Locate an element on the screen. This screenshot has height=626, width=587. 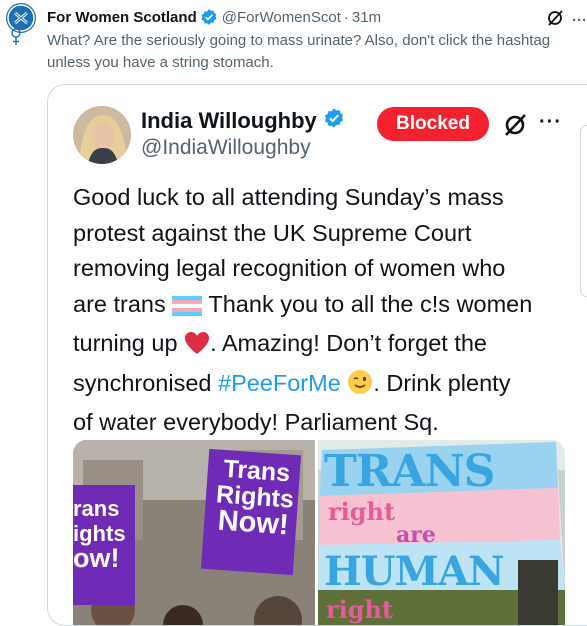
quoted-author-name-text: India Willoughby is located at coordinates (229, 120).